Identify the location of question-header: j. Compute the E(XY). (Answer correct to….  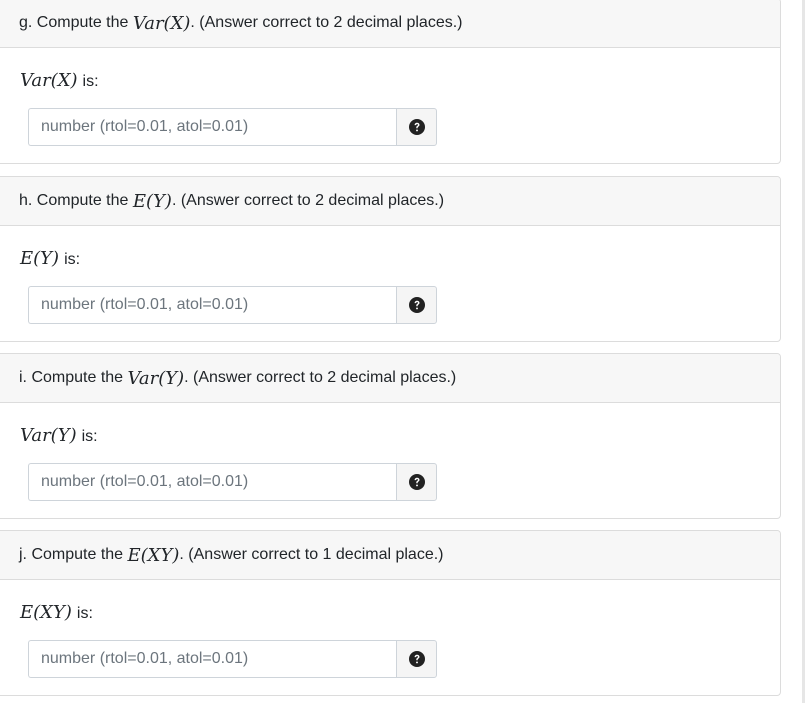
(390, 555).